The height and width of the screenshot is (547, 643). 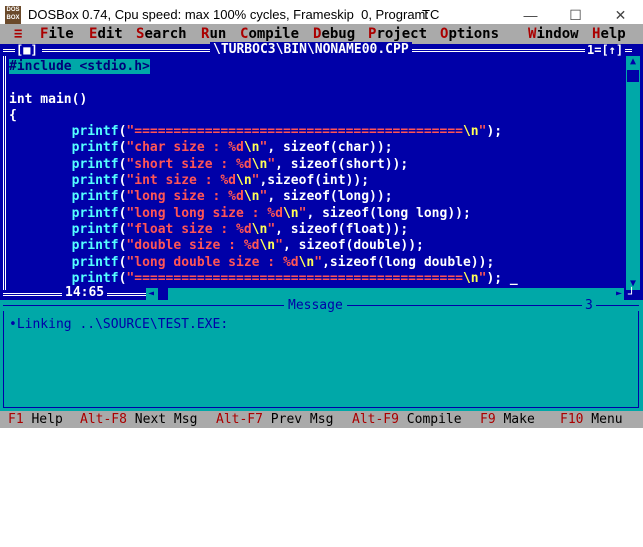 What do you see at coordinates (18, 34) in the screenshot?
I see `system-menu-icon: ≡` at bounding box center [18, 34].